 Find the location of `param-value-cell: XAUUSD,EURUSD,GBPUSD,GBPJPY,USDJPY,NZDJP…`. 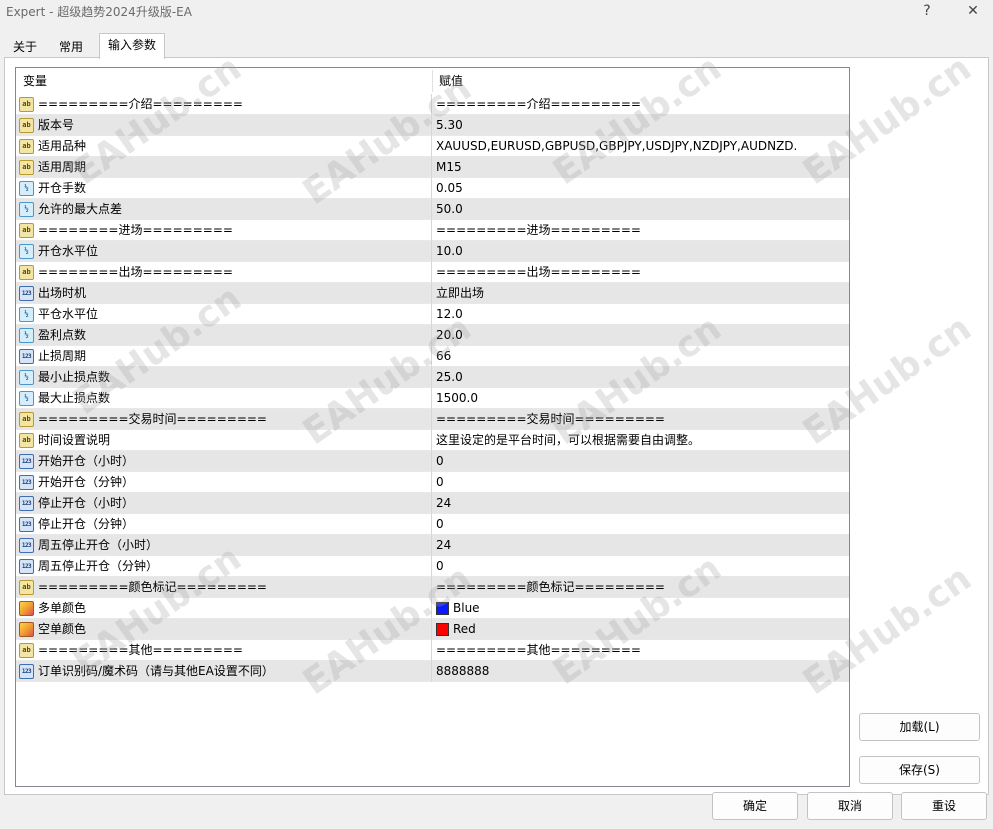

param-value-cell: XAUUSD,EURUSD,GBPUSD,GBPJPY,USDJPY,NZDJP… is located at coordinates (640, 146).